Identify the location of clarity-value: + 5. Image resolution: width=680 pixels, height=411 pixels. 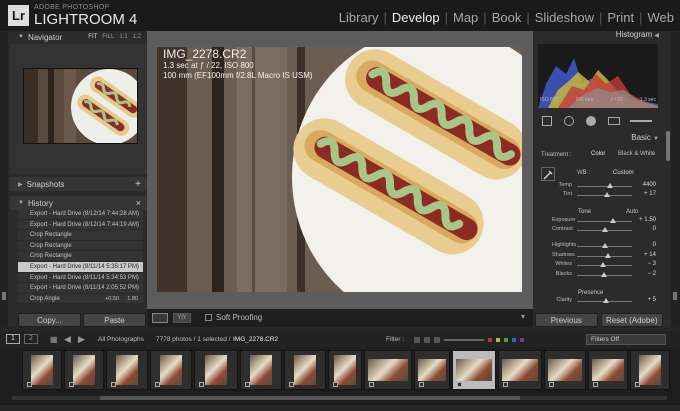
(646, 300).